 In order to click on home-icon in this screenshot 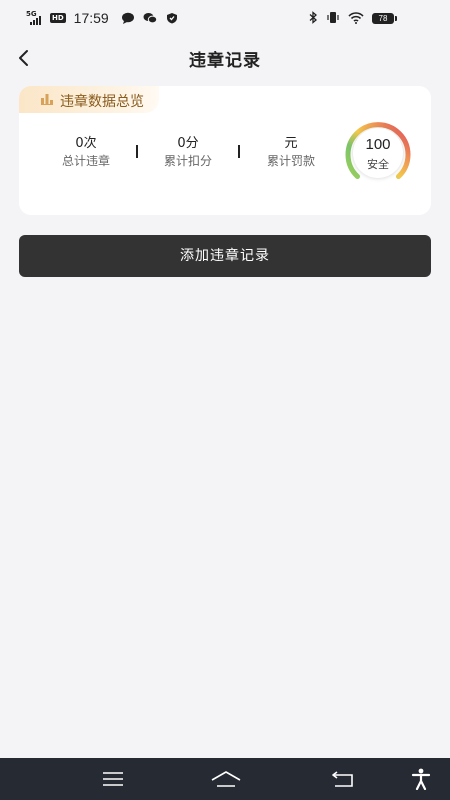, I will do `click(226, 779)`.